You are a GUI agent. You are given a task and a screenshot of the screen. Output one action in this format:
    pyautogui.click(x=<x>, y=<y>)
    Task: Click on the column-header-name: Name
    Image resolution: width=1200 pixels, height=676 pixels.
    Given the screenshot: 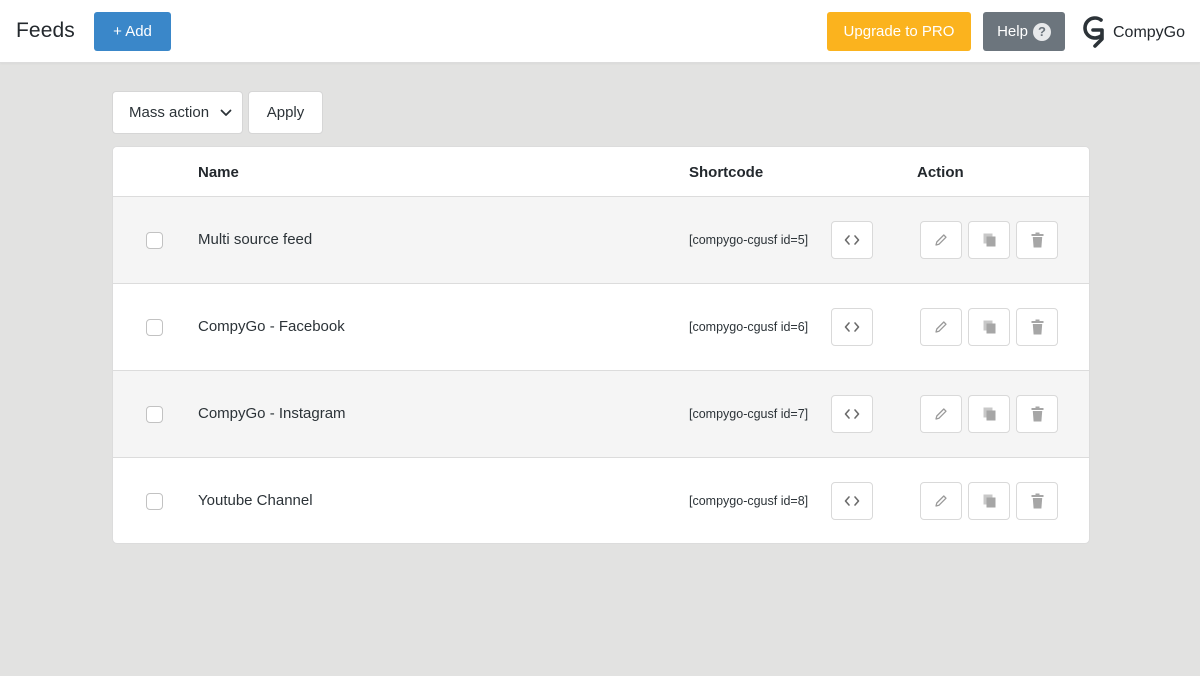 What is the action you would take?
    pyautogui.click(x=218, y=172)
    